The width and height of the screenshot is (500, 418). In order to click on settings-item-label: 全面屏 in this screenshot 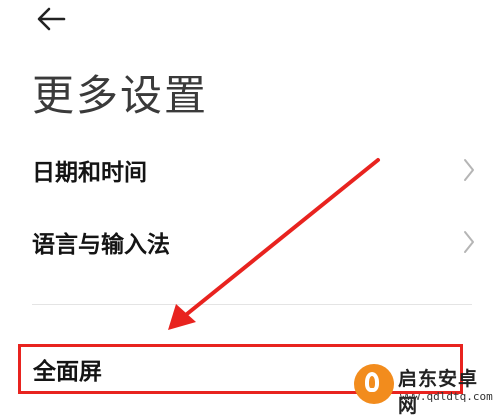, I will do `click(67, 372)`.